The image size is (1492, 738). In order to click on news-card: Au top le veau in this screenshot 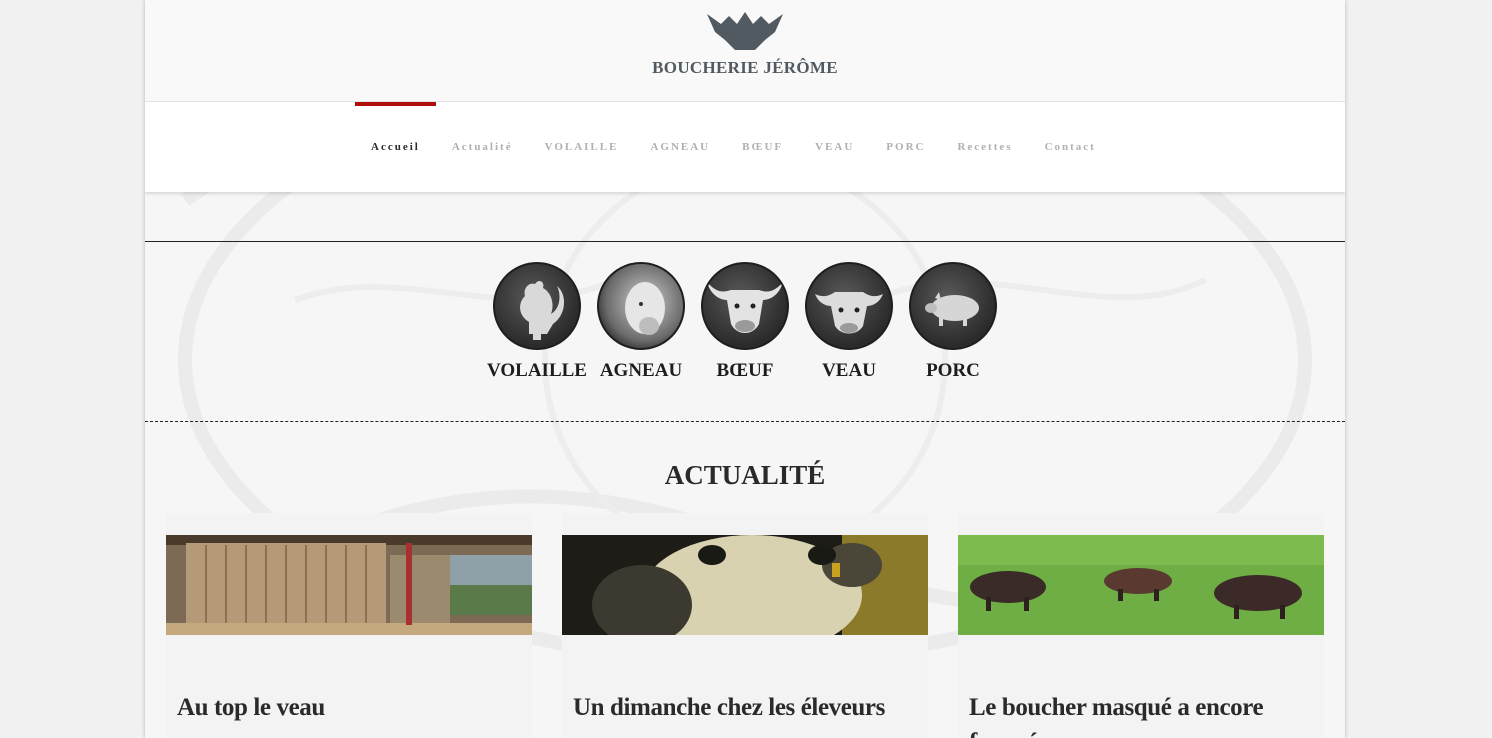, I will do `click(349, 625)`.